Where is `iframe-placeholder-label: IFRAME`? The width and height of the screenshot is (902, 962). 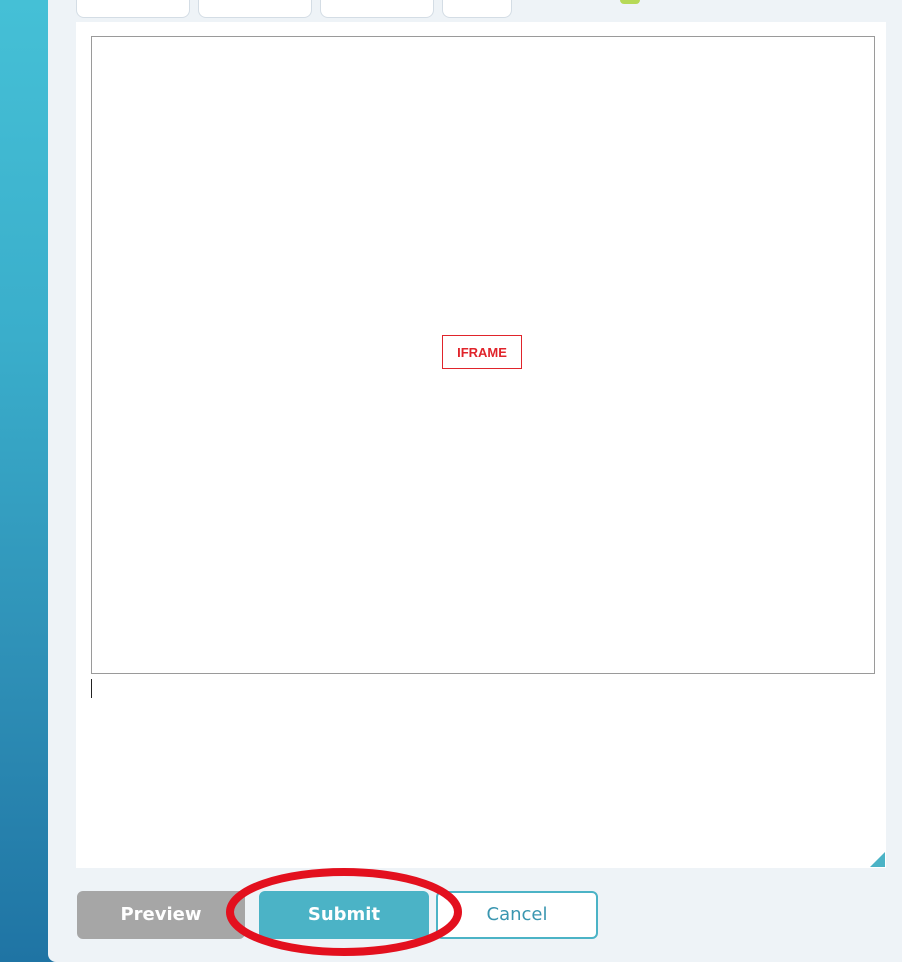 iframe-placeholder-label: IFRAME is located at coordinates (482, 352).